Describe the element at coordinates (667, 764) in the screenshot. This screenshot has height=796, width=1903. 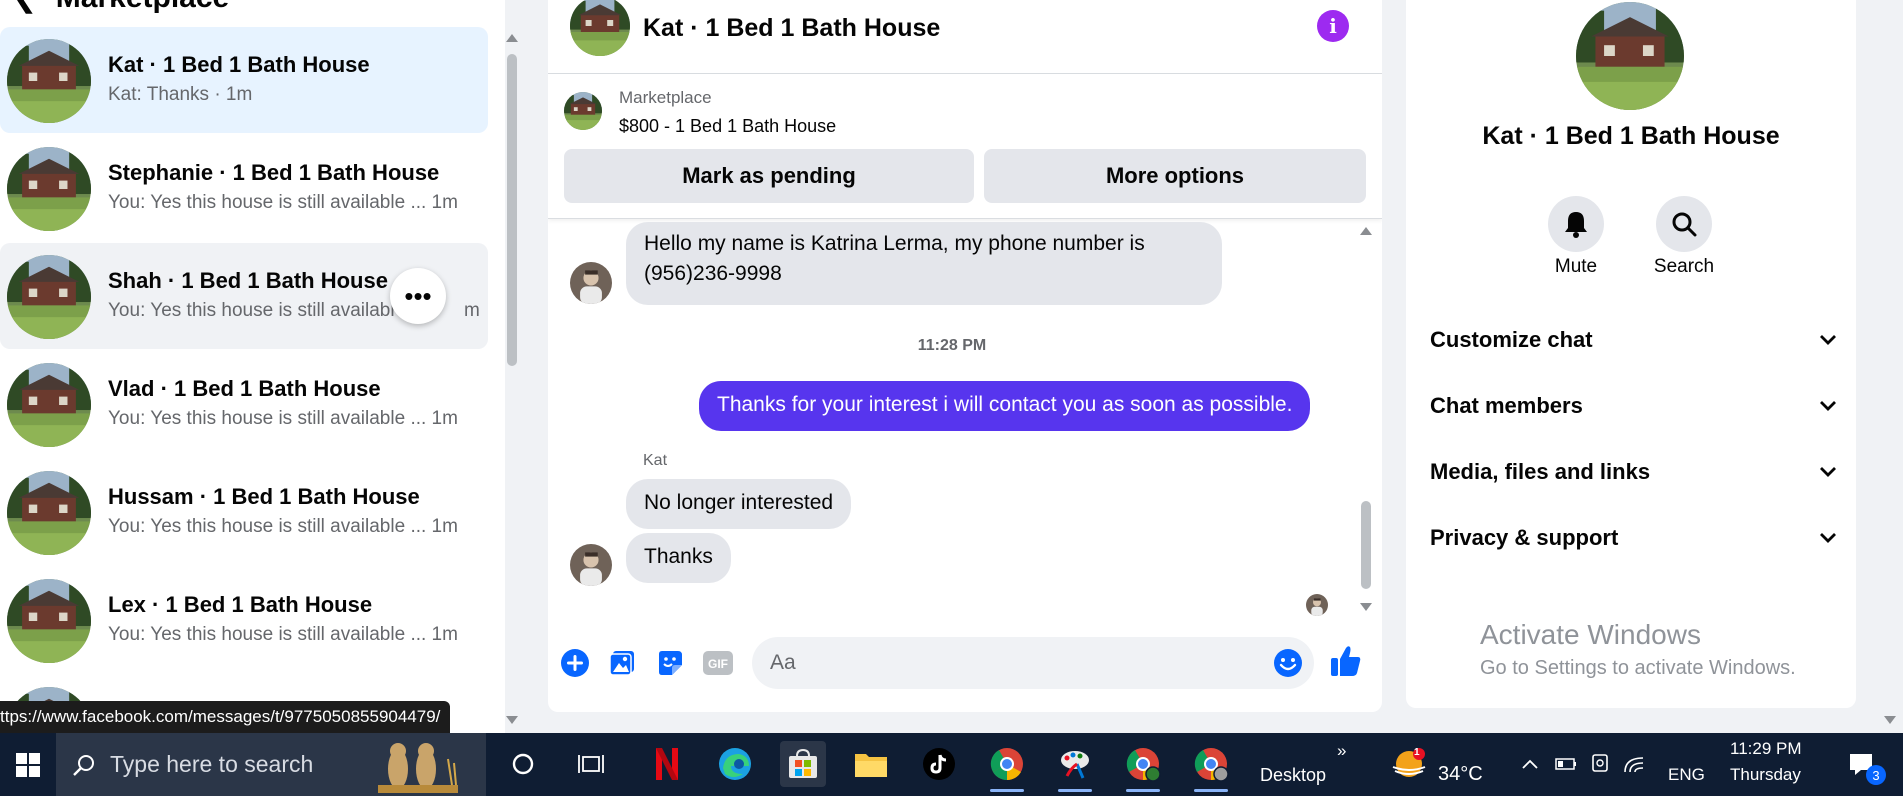
I see `netflix-icon` at that location.